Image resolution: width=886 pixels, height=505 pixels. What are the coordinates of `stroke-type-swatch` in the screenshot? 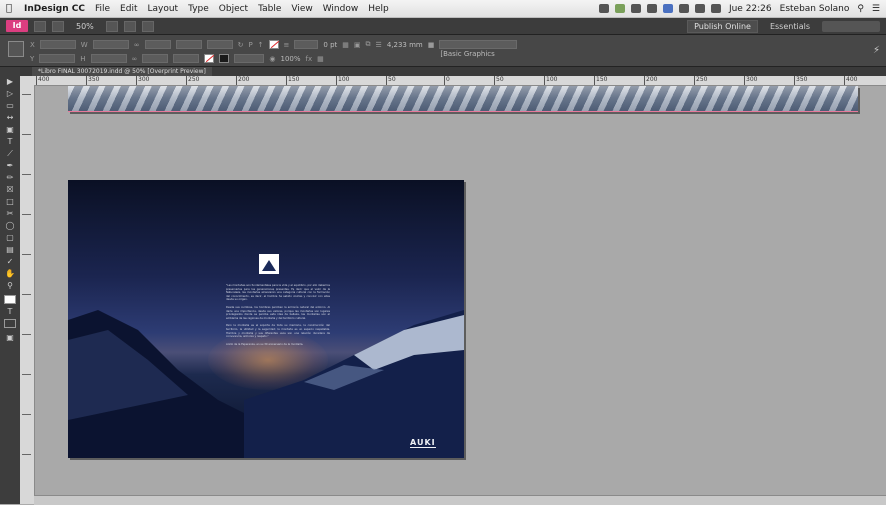 It's located at (224, 58).